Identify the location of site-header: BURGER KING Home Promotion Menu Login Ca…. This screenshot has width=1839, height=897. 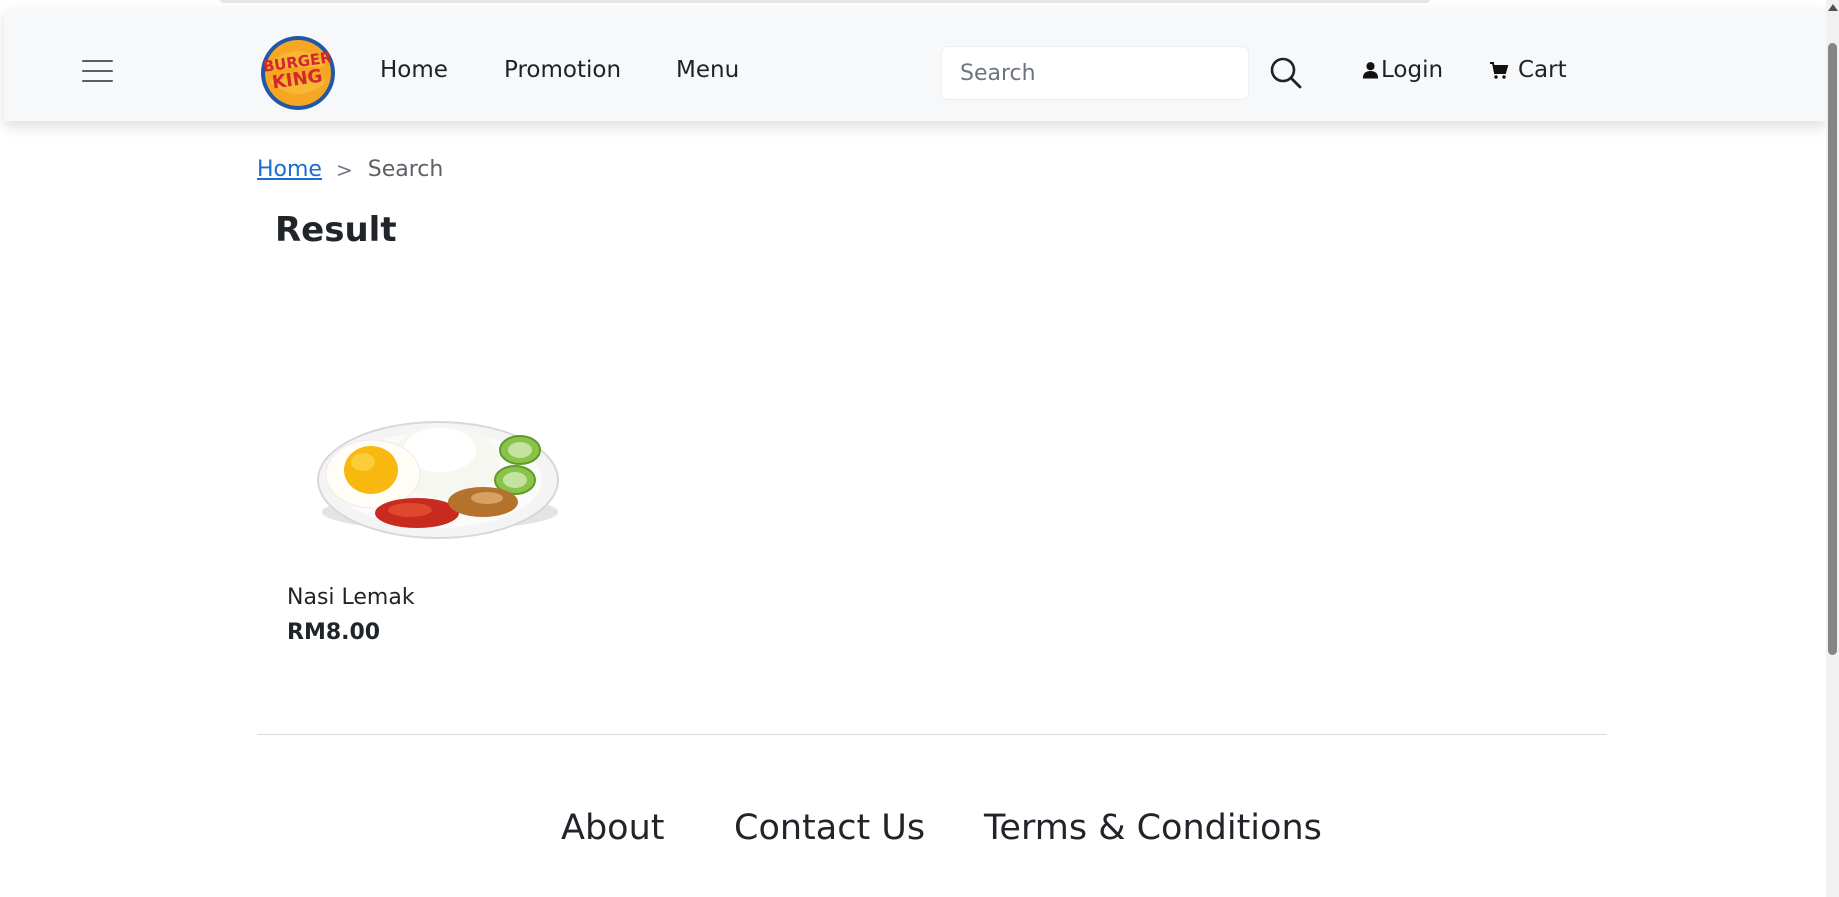
(915, 64).